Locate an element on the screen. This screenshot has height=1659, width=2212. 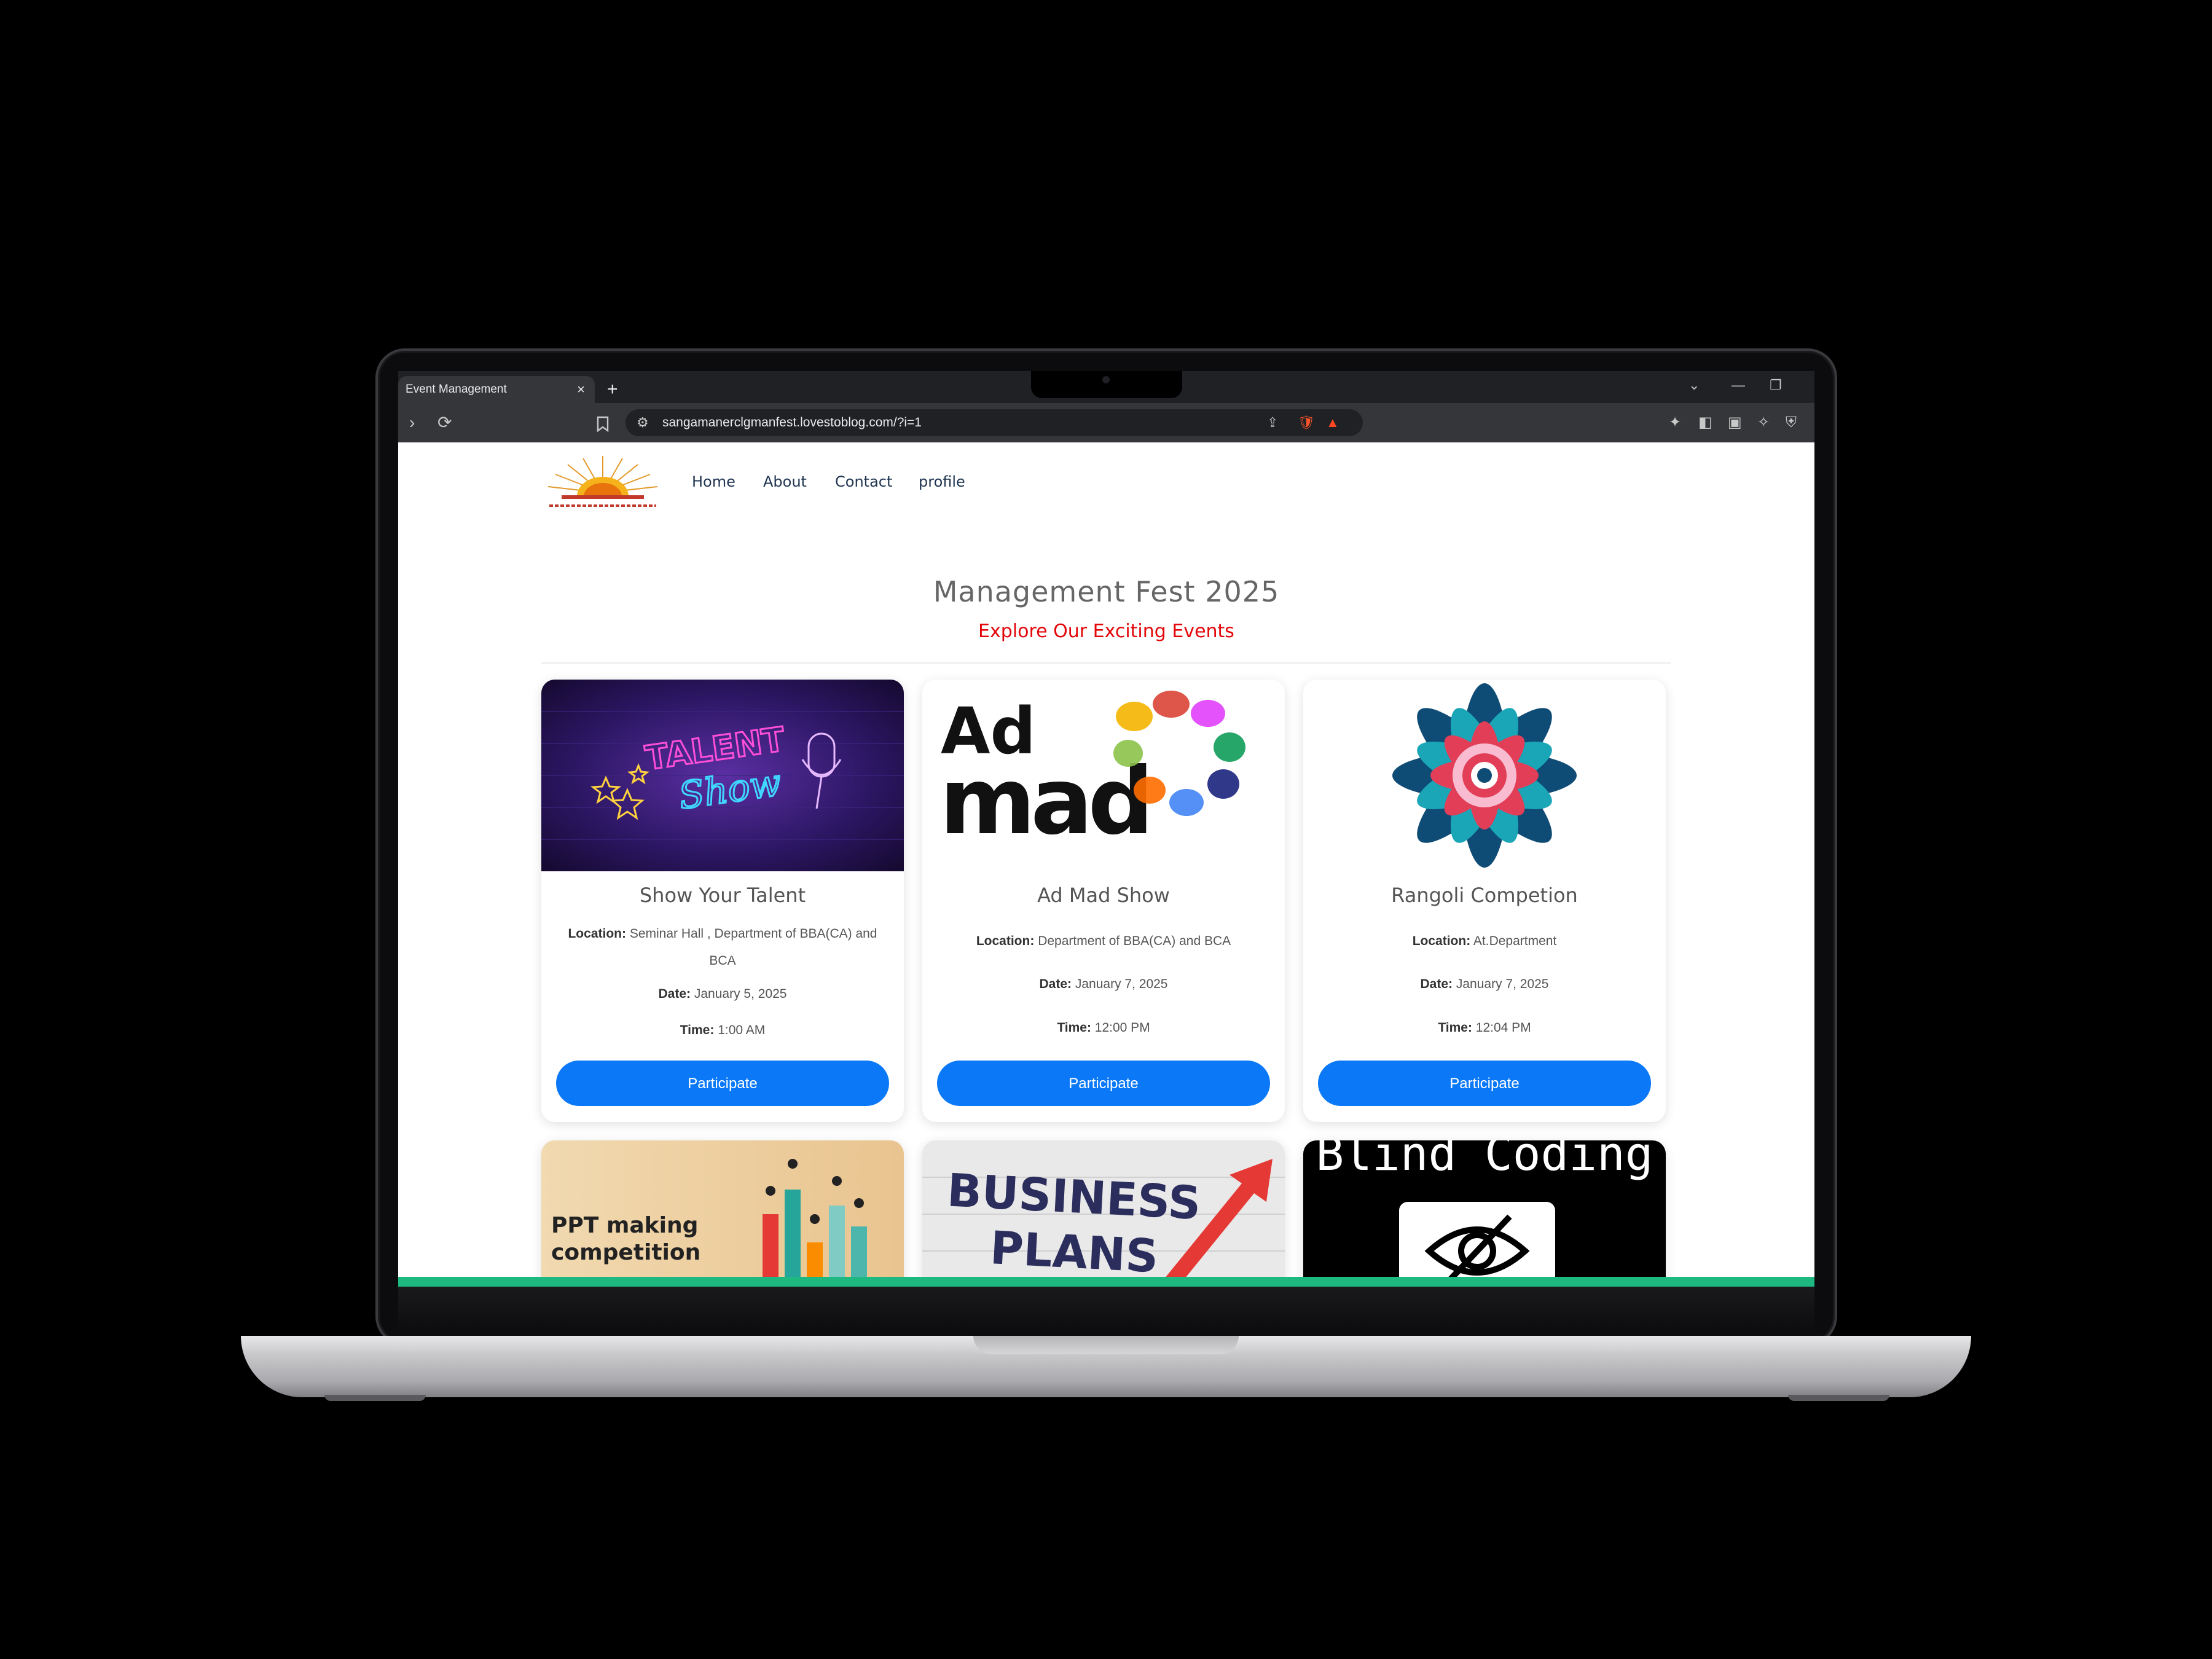
location-value: At.Department is located at coordinates (1515, 941).